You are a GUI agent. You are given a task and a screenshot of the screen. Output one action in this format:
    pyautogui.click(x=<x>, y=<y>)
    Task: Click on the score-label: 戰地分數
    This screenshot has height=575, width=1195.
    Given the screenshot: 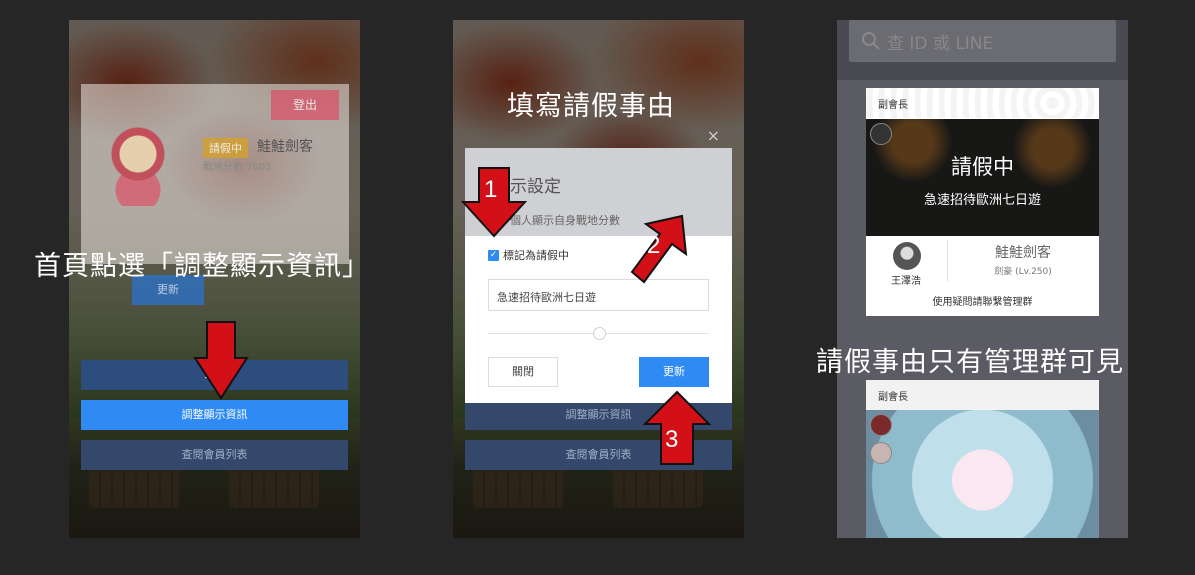 What is the action you would take?
    pyautogui.click(x=223, y=167)
    